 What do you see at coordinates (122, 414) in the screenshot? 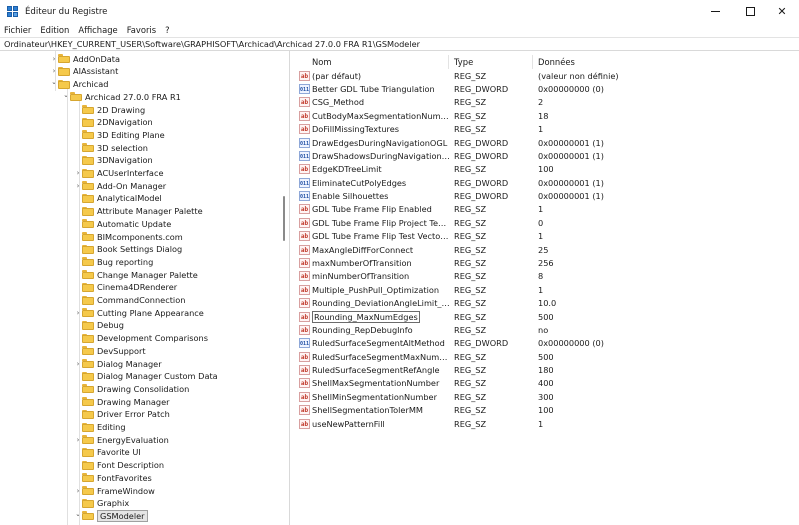
I see `tree-node: Driver Error Patch` at bounding box center [122, 414].